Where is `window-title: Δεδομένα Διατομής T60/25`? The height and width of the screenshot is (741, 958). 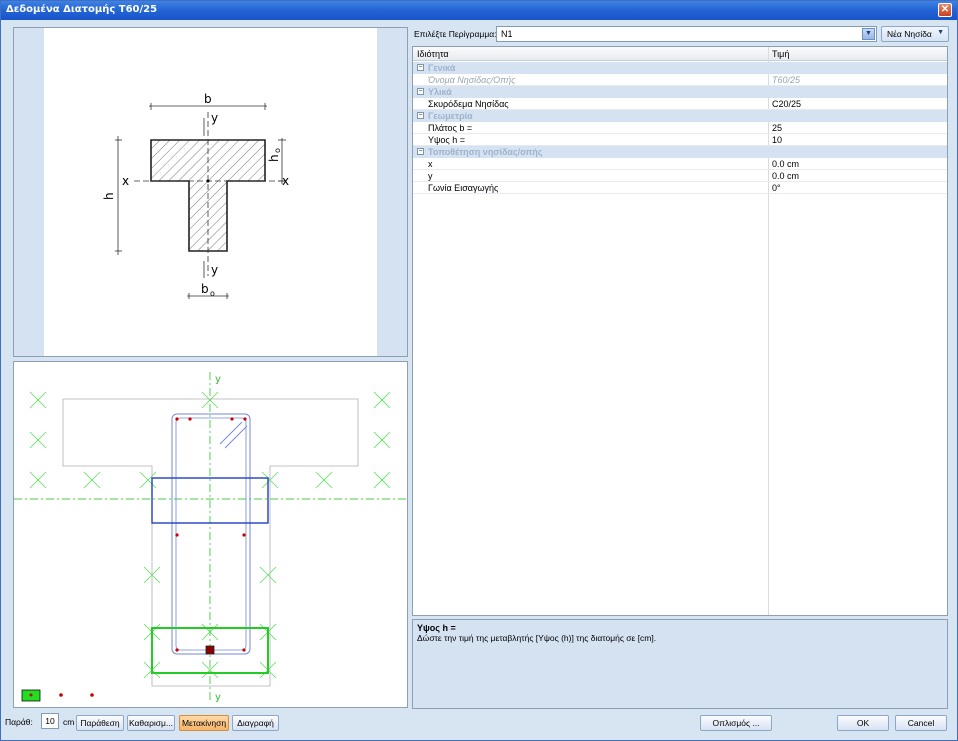 window-title: Δεδομένα Διατομής T60/25 is located at coordinates (82, 9).